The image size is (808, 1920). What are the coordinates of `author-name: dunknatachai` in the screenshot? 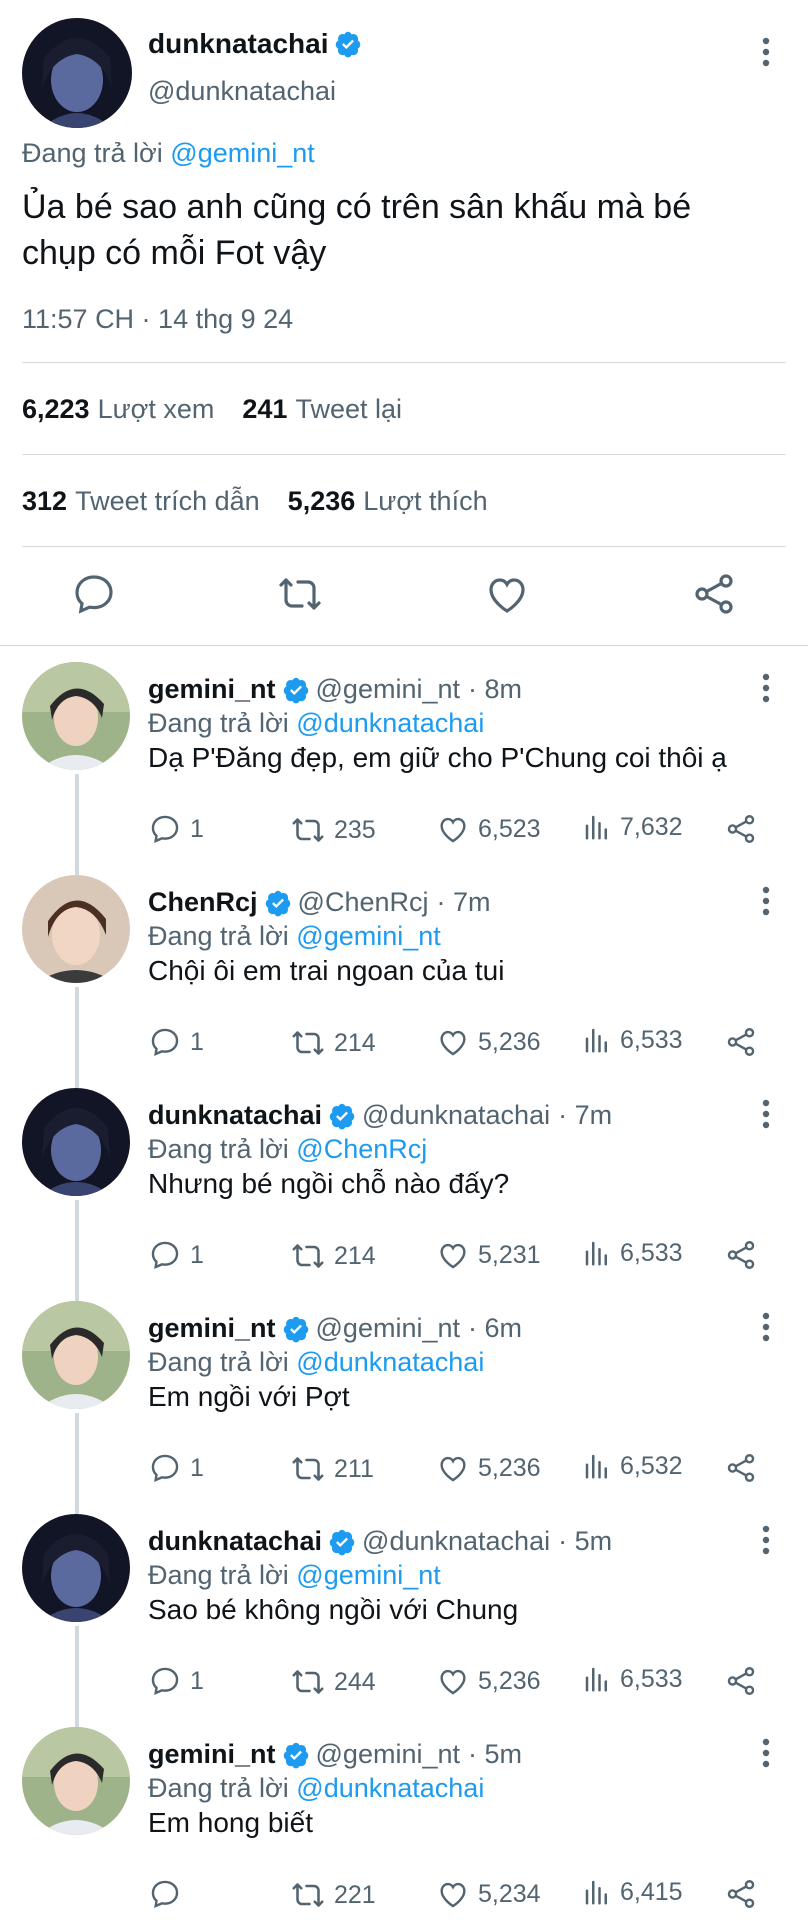 It's located at (255, 44).